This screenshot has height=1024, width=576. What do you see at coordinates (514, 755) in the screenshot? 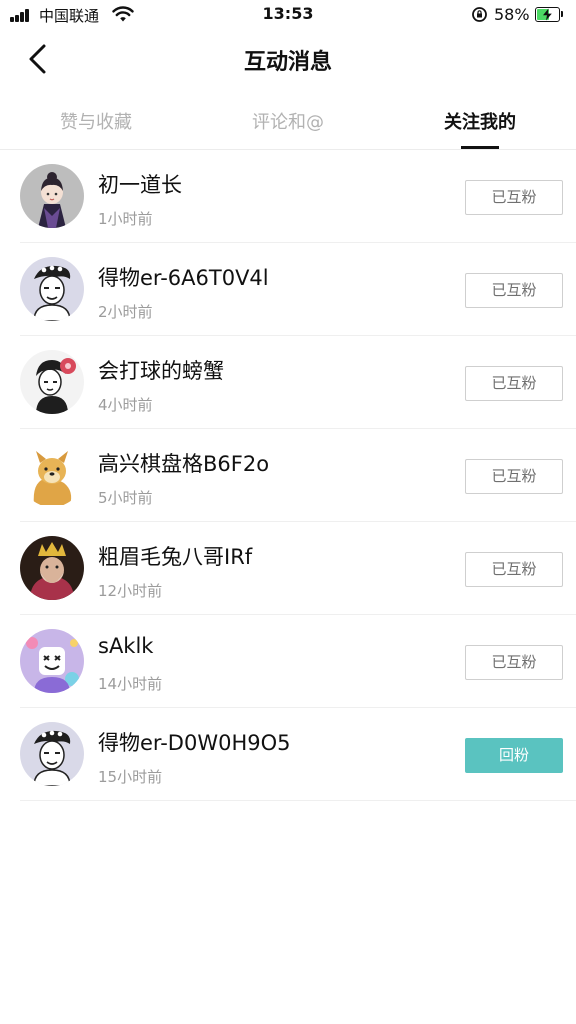
I see `follow-back-button: 回粉` at bounding box center [514, 755].